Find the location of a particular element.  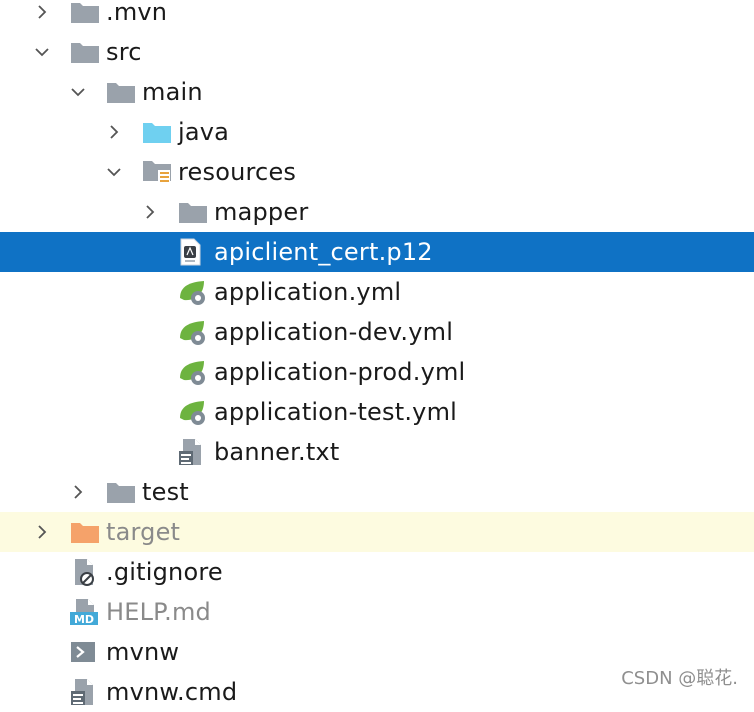

tree-row-resources-folder: resources is located at coordinates (377, 172).